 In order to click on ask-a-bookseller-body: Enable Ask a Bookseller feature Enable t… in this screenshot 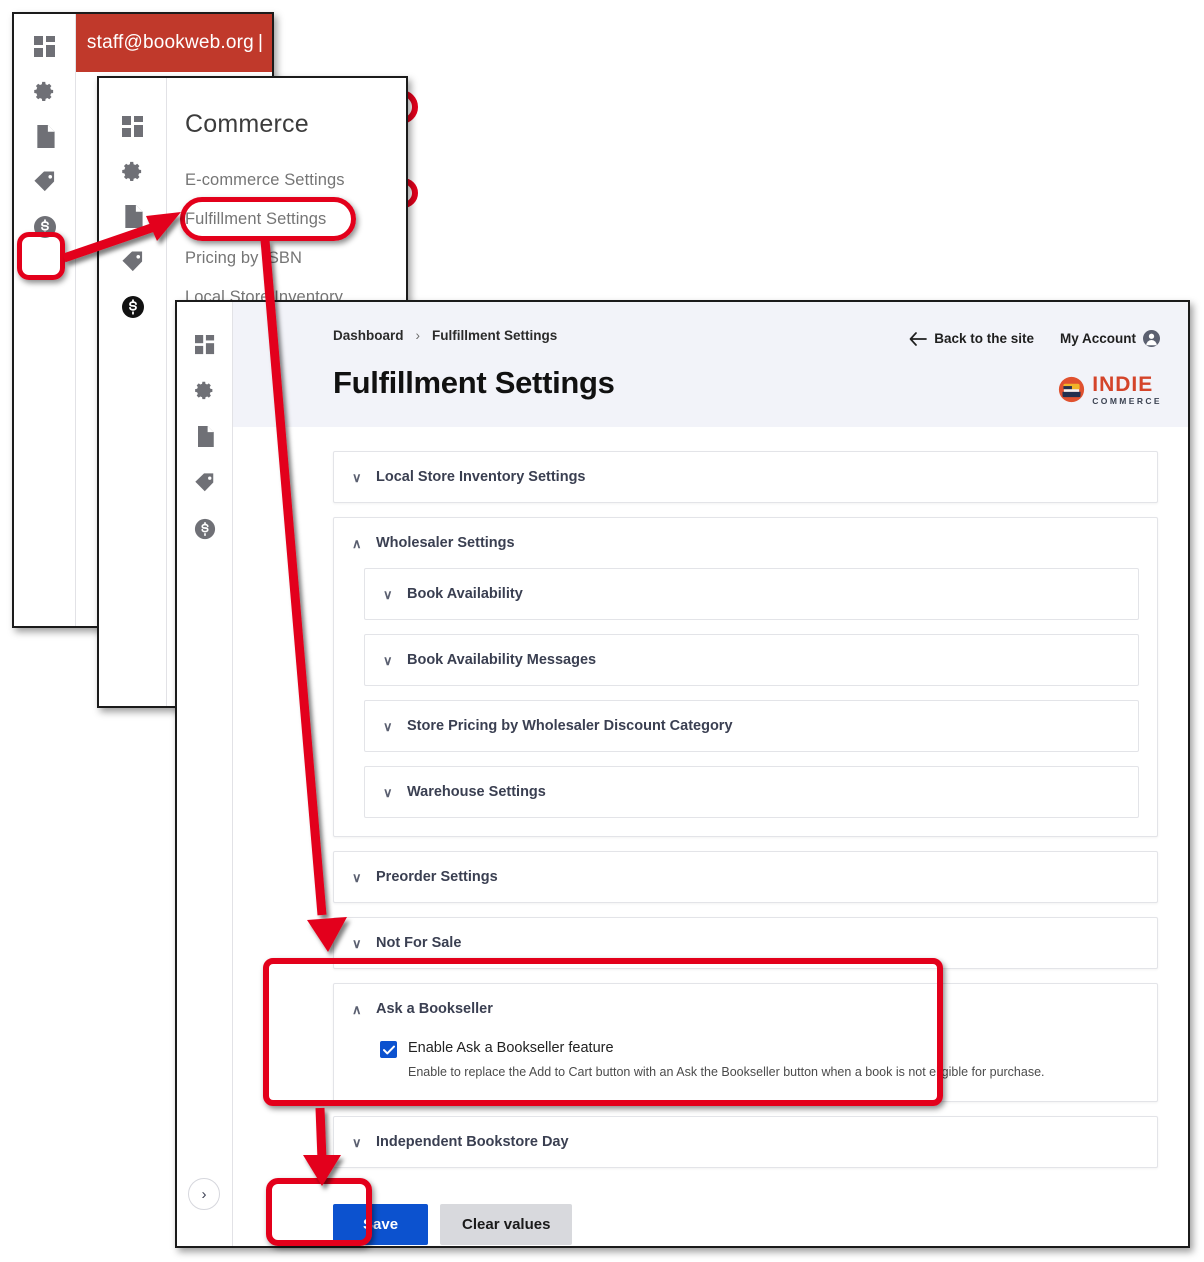, I will do `click(745, 1067)`.